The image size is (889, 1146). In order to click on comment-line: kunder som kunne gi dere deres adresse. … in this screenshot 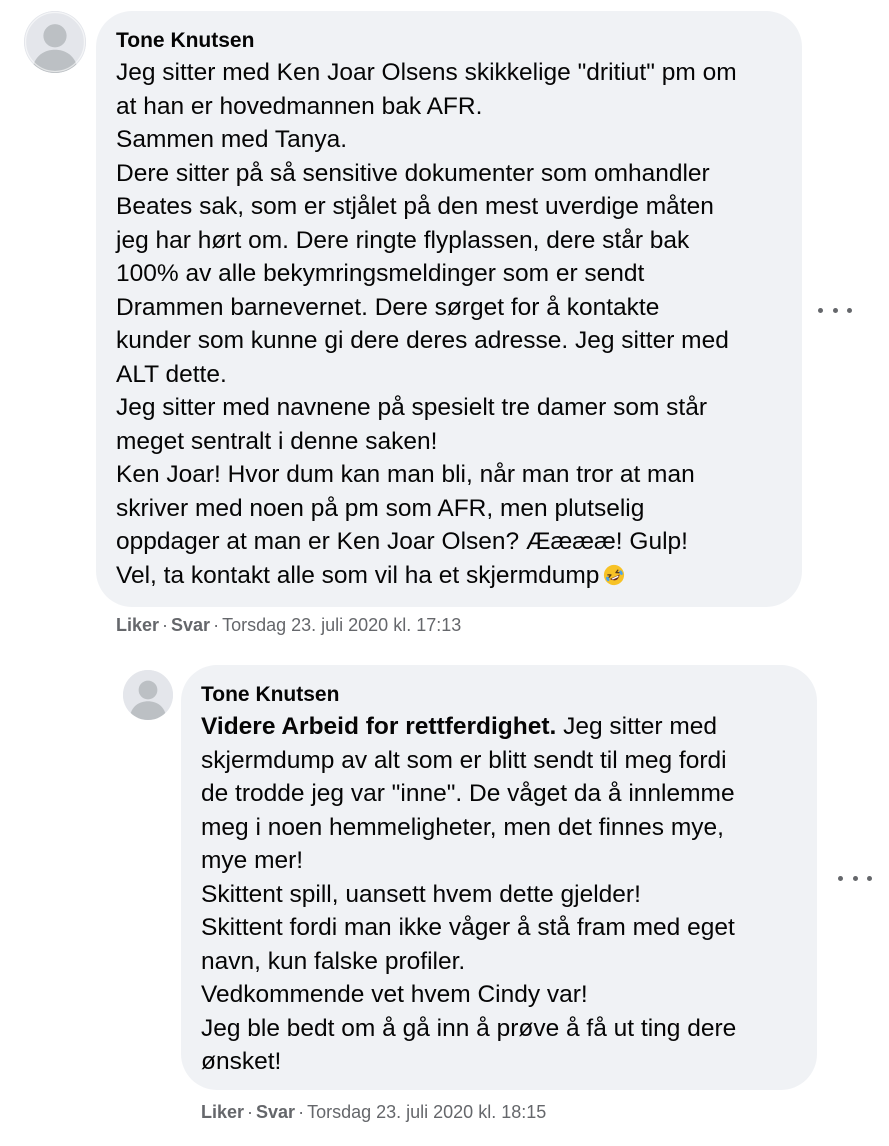, I will do `click(422, 340)`.